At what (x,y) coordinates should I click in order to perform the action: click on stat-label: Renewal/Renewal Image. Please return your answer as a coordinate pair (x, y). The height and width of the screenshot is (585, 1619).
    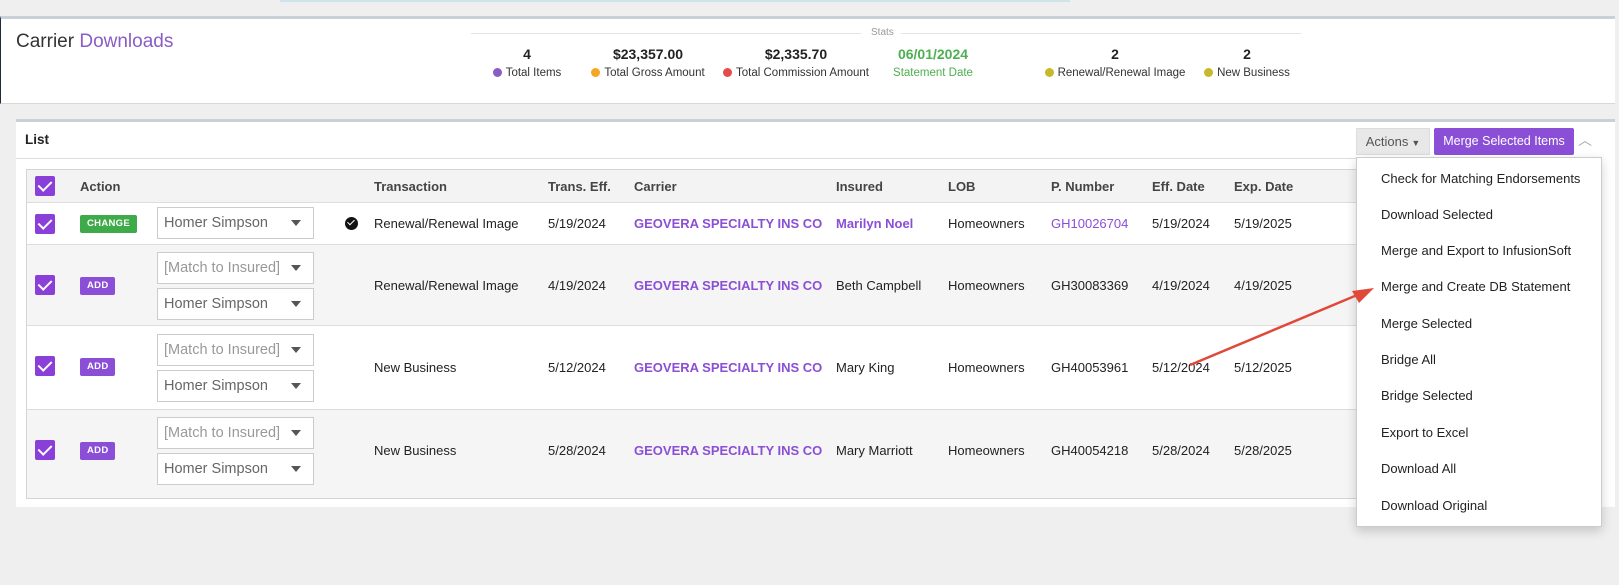
    Looking at the image, I should click on (1121, 73).